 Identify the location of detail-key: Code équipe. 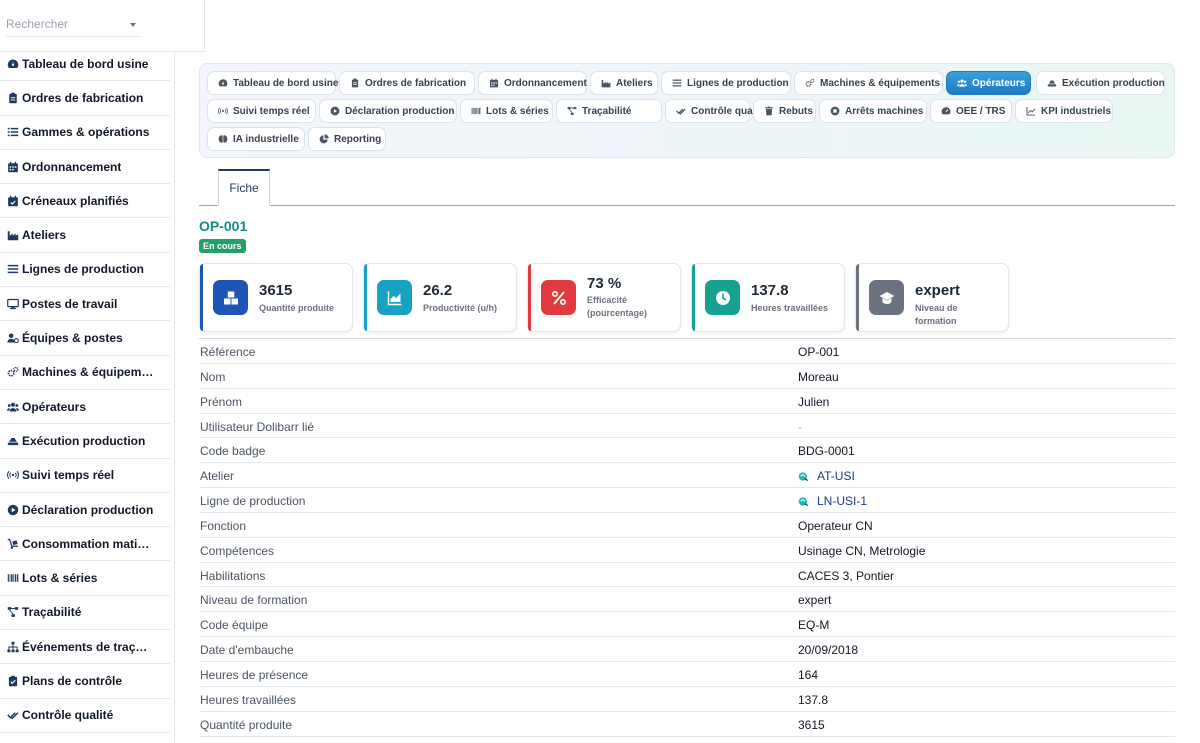
(234, 625).